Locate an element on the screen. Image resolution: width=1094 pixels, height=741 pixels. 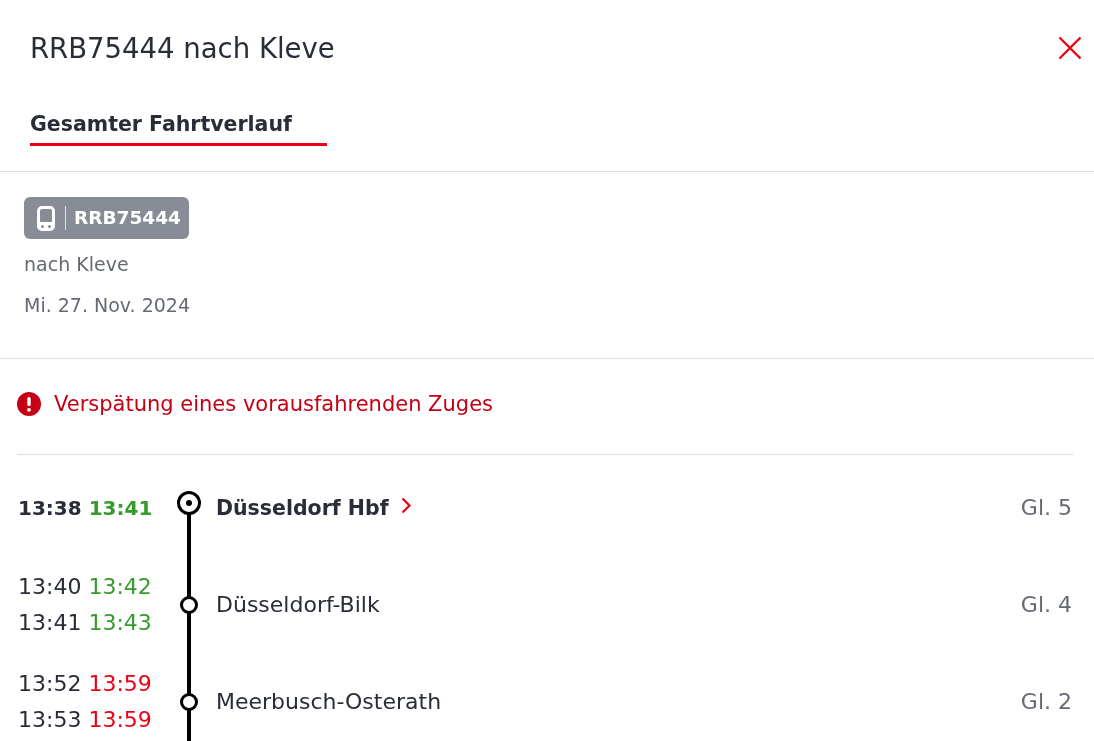
actual-time: 13:41 is located at coordinates (120, 508).